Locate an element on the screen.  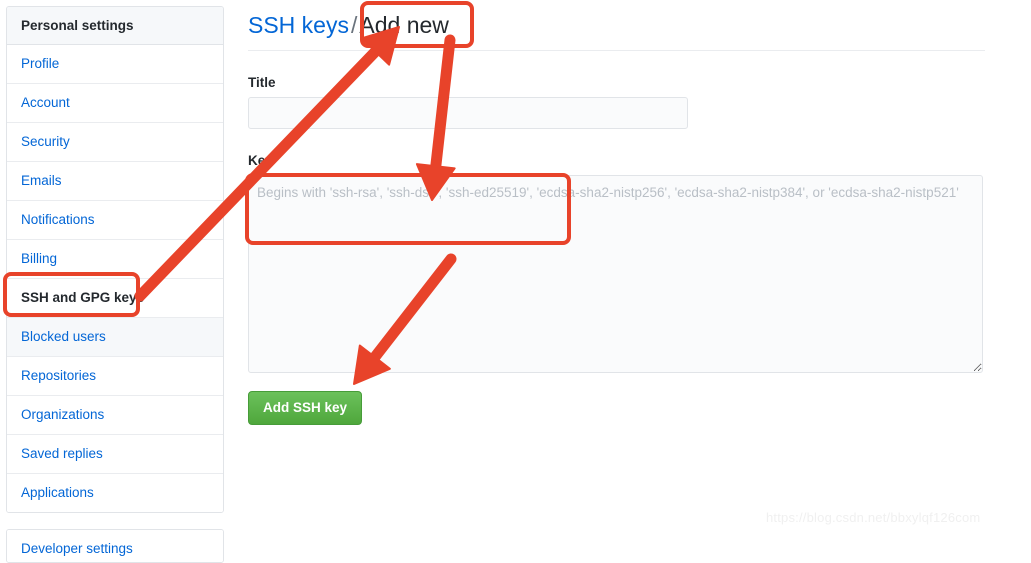
sidebar-item-label: Blocked users is located at coordinates (63, 336).